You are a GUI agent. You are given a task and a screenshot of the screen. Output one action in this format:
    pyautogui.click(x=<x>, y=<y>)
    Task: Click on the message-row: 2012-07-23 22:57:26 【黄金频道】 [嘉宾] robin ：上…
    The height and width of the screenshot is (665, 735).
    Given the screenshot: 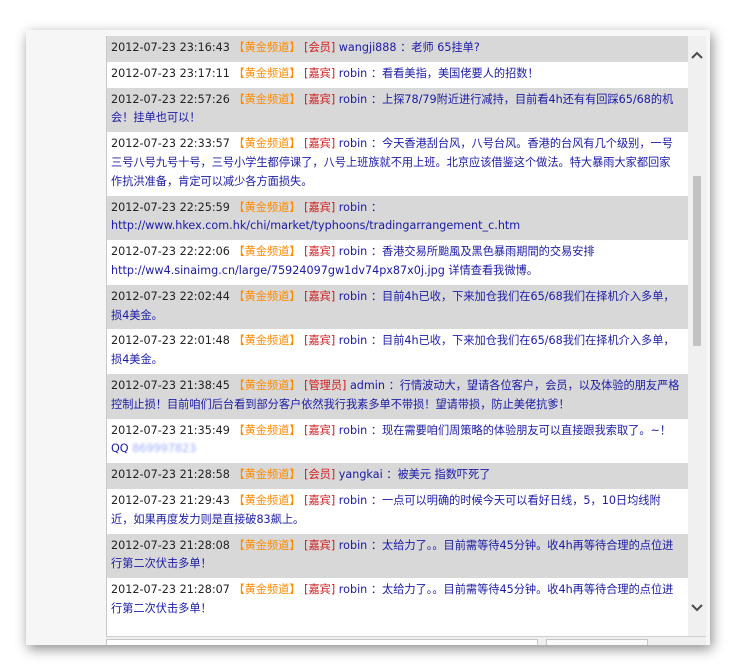 What is the action you would take?
    pyautogui.click(x=398, y=110)
    